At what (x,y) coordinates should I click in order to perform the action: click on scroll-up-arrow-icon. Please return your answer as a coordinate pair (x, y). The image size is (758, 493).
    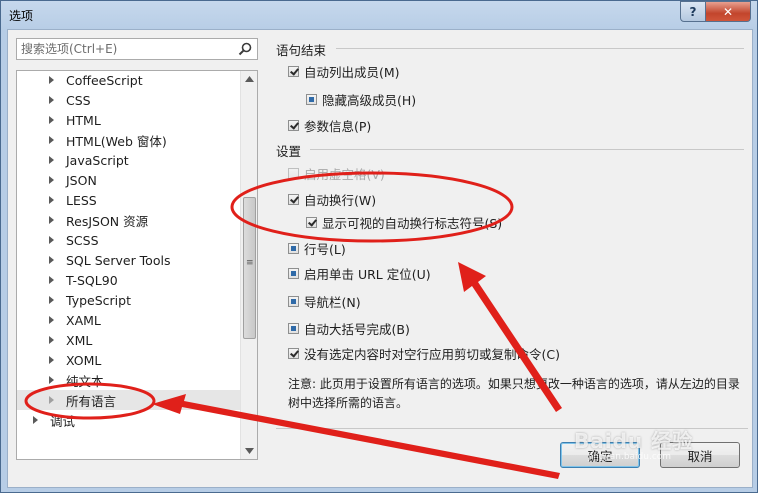
    Looking at the image, I should click on (249, 79).